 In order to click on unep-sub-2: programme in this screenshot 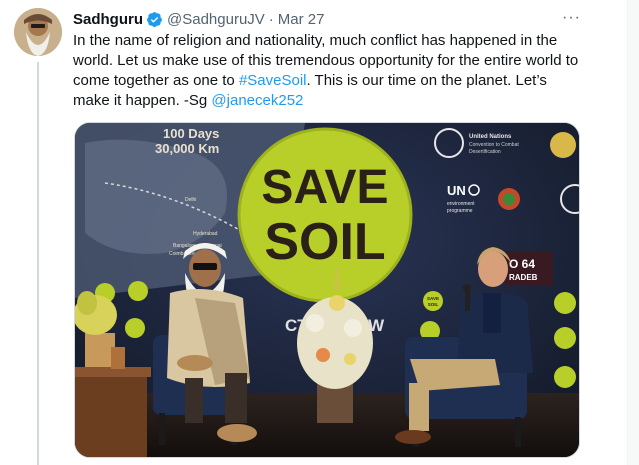, I will do `click(460, 211)`.